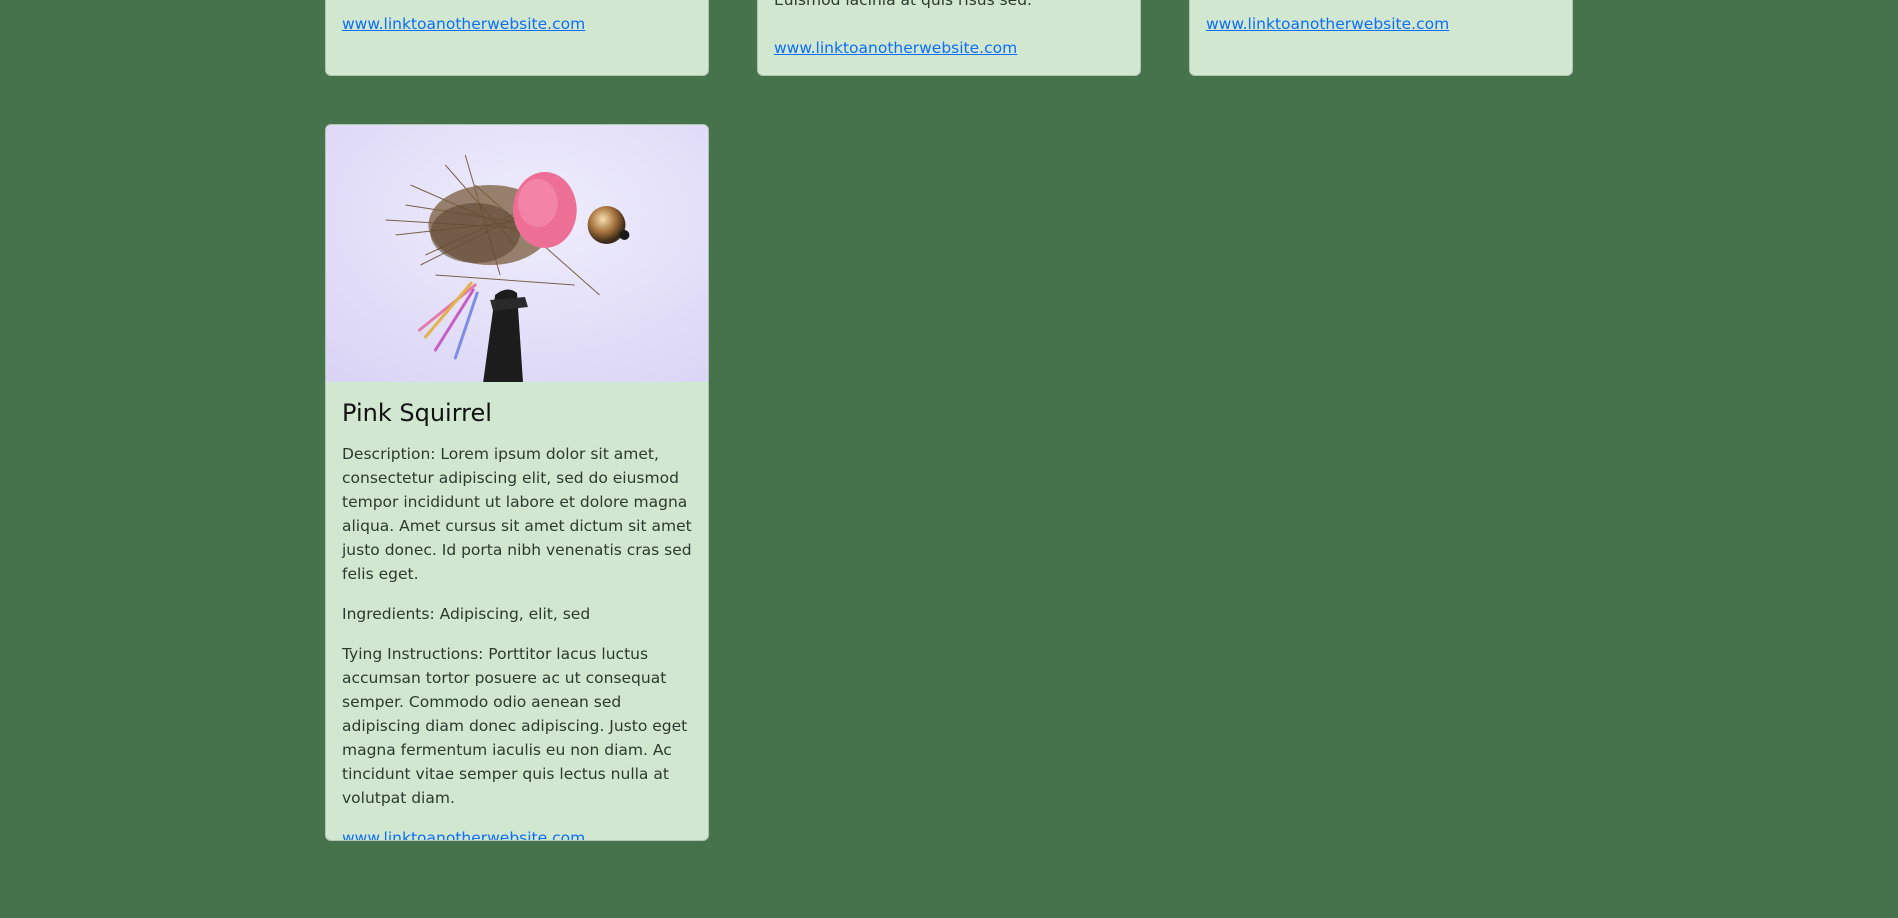 Image resolution: width=1898 pixels, height=918 pixels. Describe the element at coordinates (517, 253) in the screenshot. I see `fly-photo` at that location.